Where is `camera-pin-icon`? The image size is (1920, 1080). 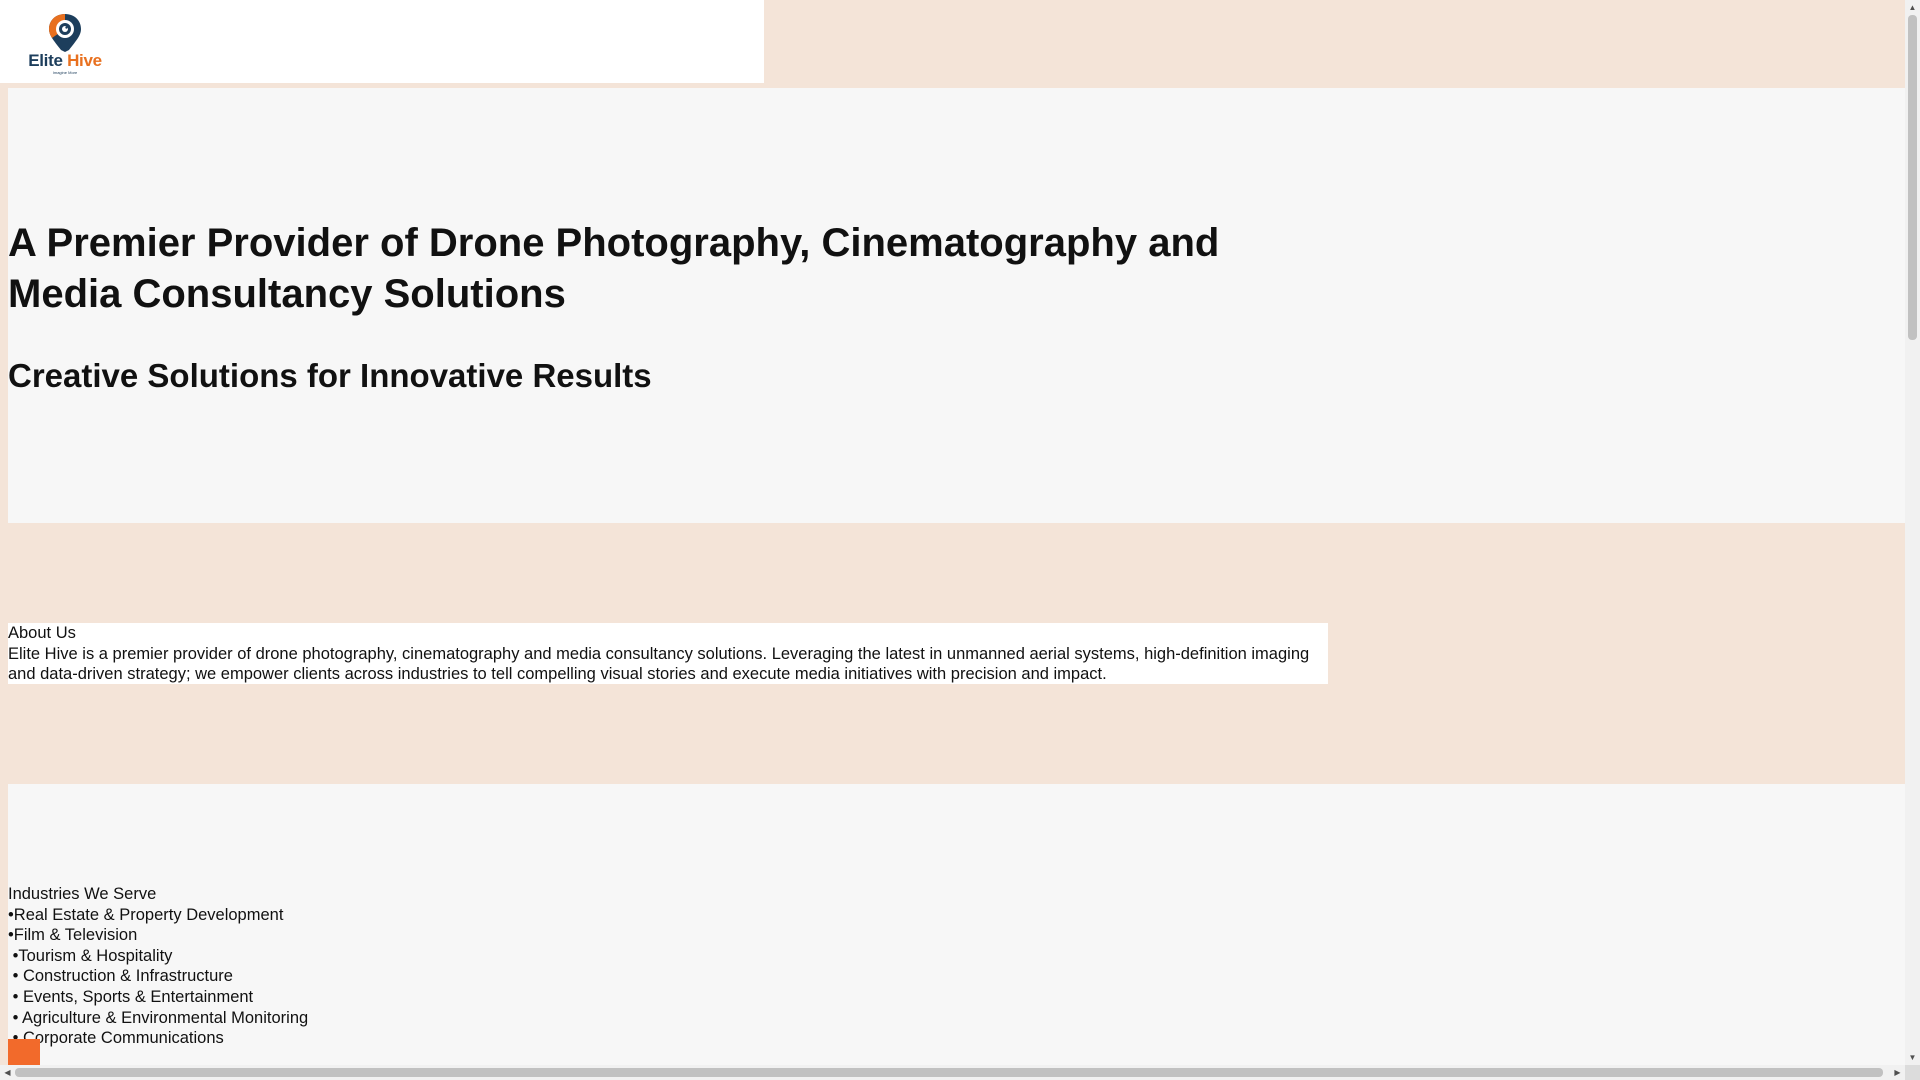 camera-pin-icon is located at coordinates (65, 33).